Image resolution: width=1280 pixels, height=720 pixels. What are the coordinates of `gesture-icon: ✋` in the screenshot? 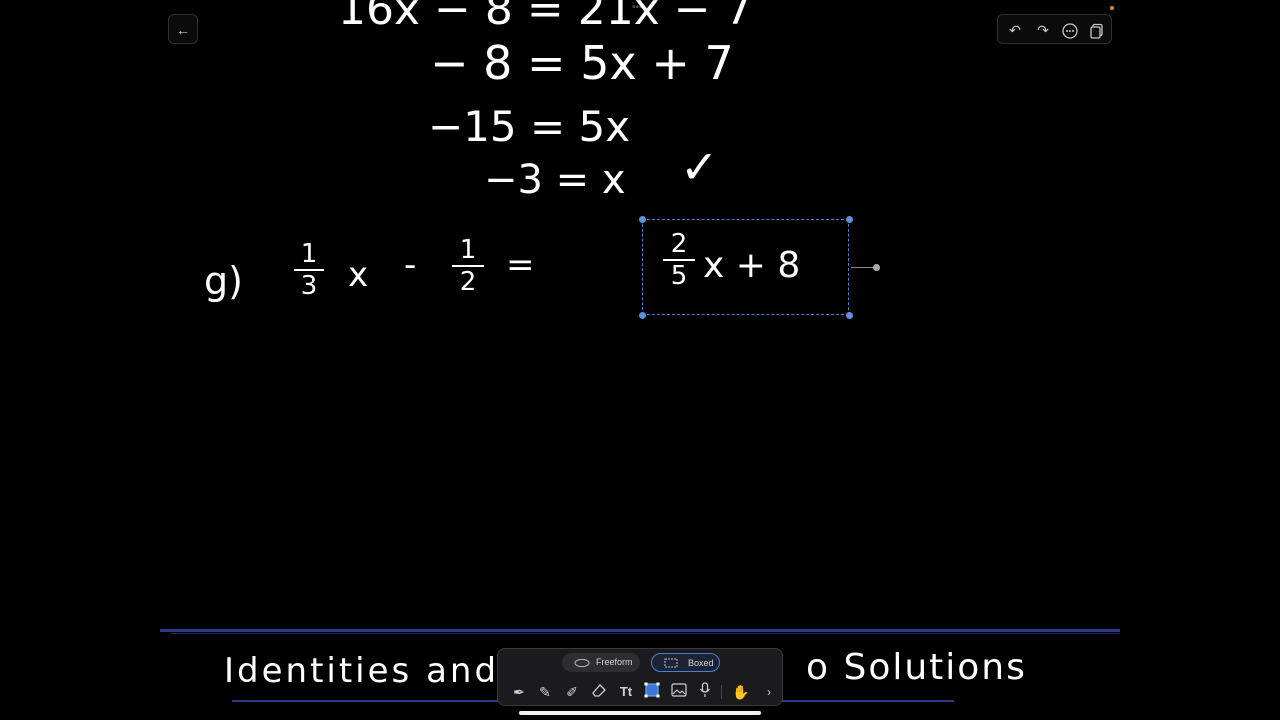 It's located at (741, 692).